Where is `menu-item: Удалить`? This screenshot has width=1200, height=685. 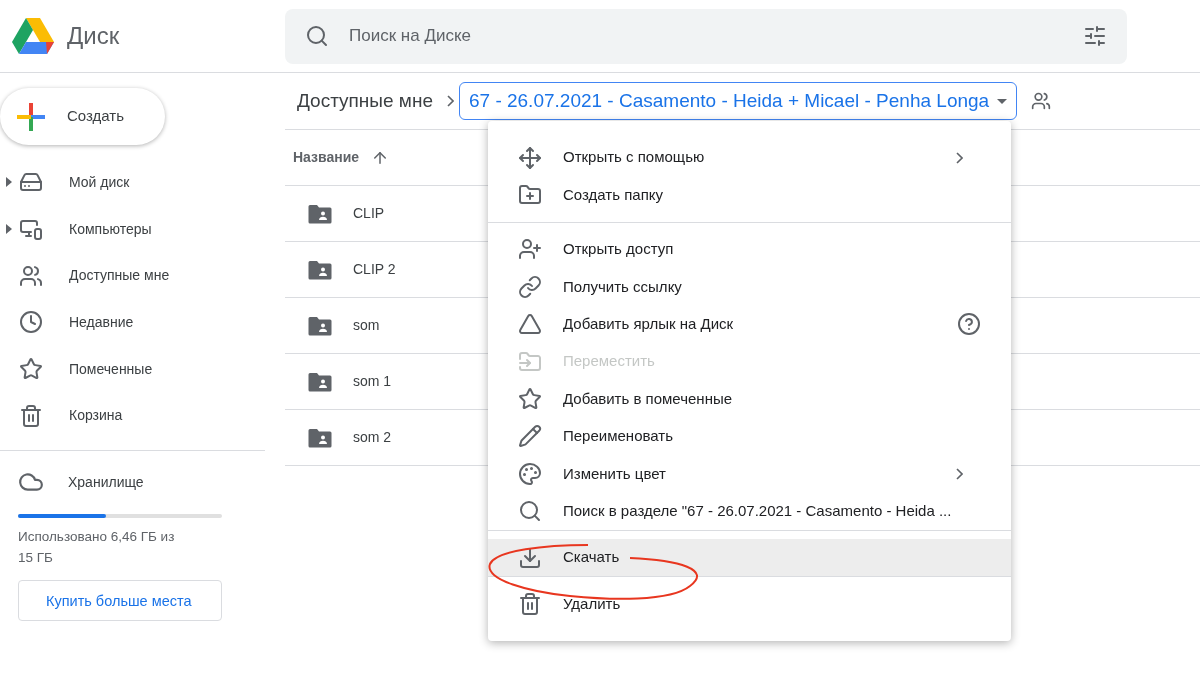 menu-item: Удалить is located at coordinates (749, 604).